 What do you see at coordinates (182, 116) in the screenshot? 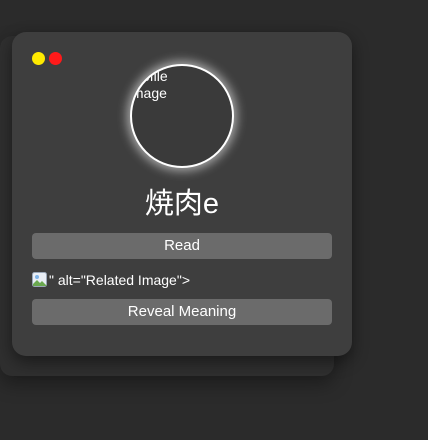
I see `profile-image: Profile Image` at bounding box center [182, 116].